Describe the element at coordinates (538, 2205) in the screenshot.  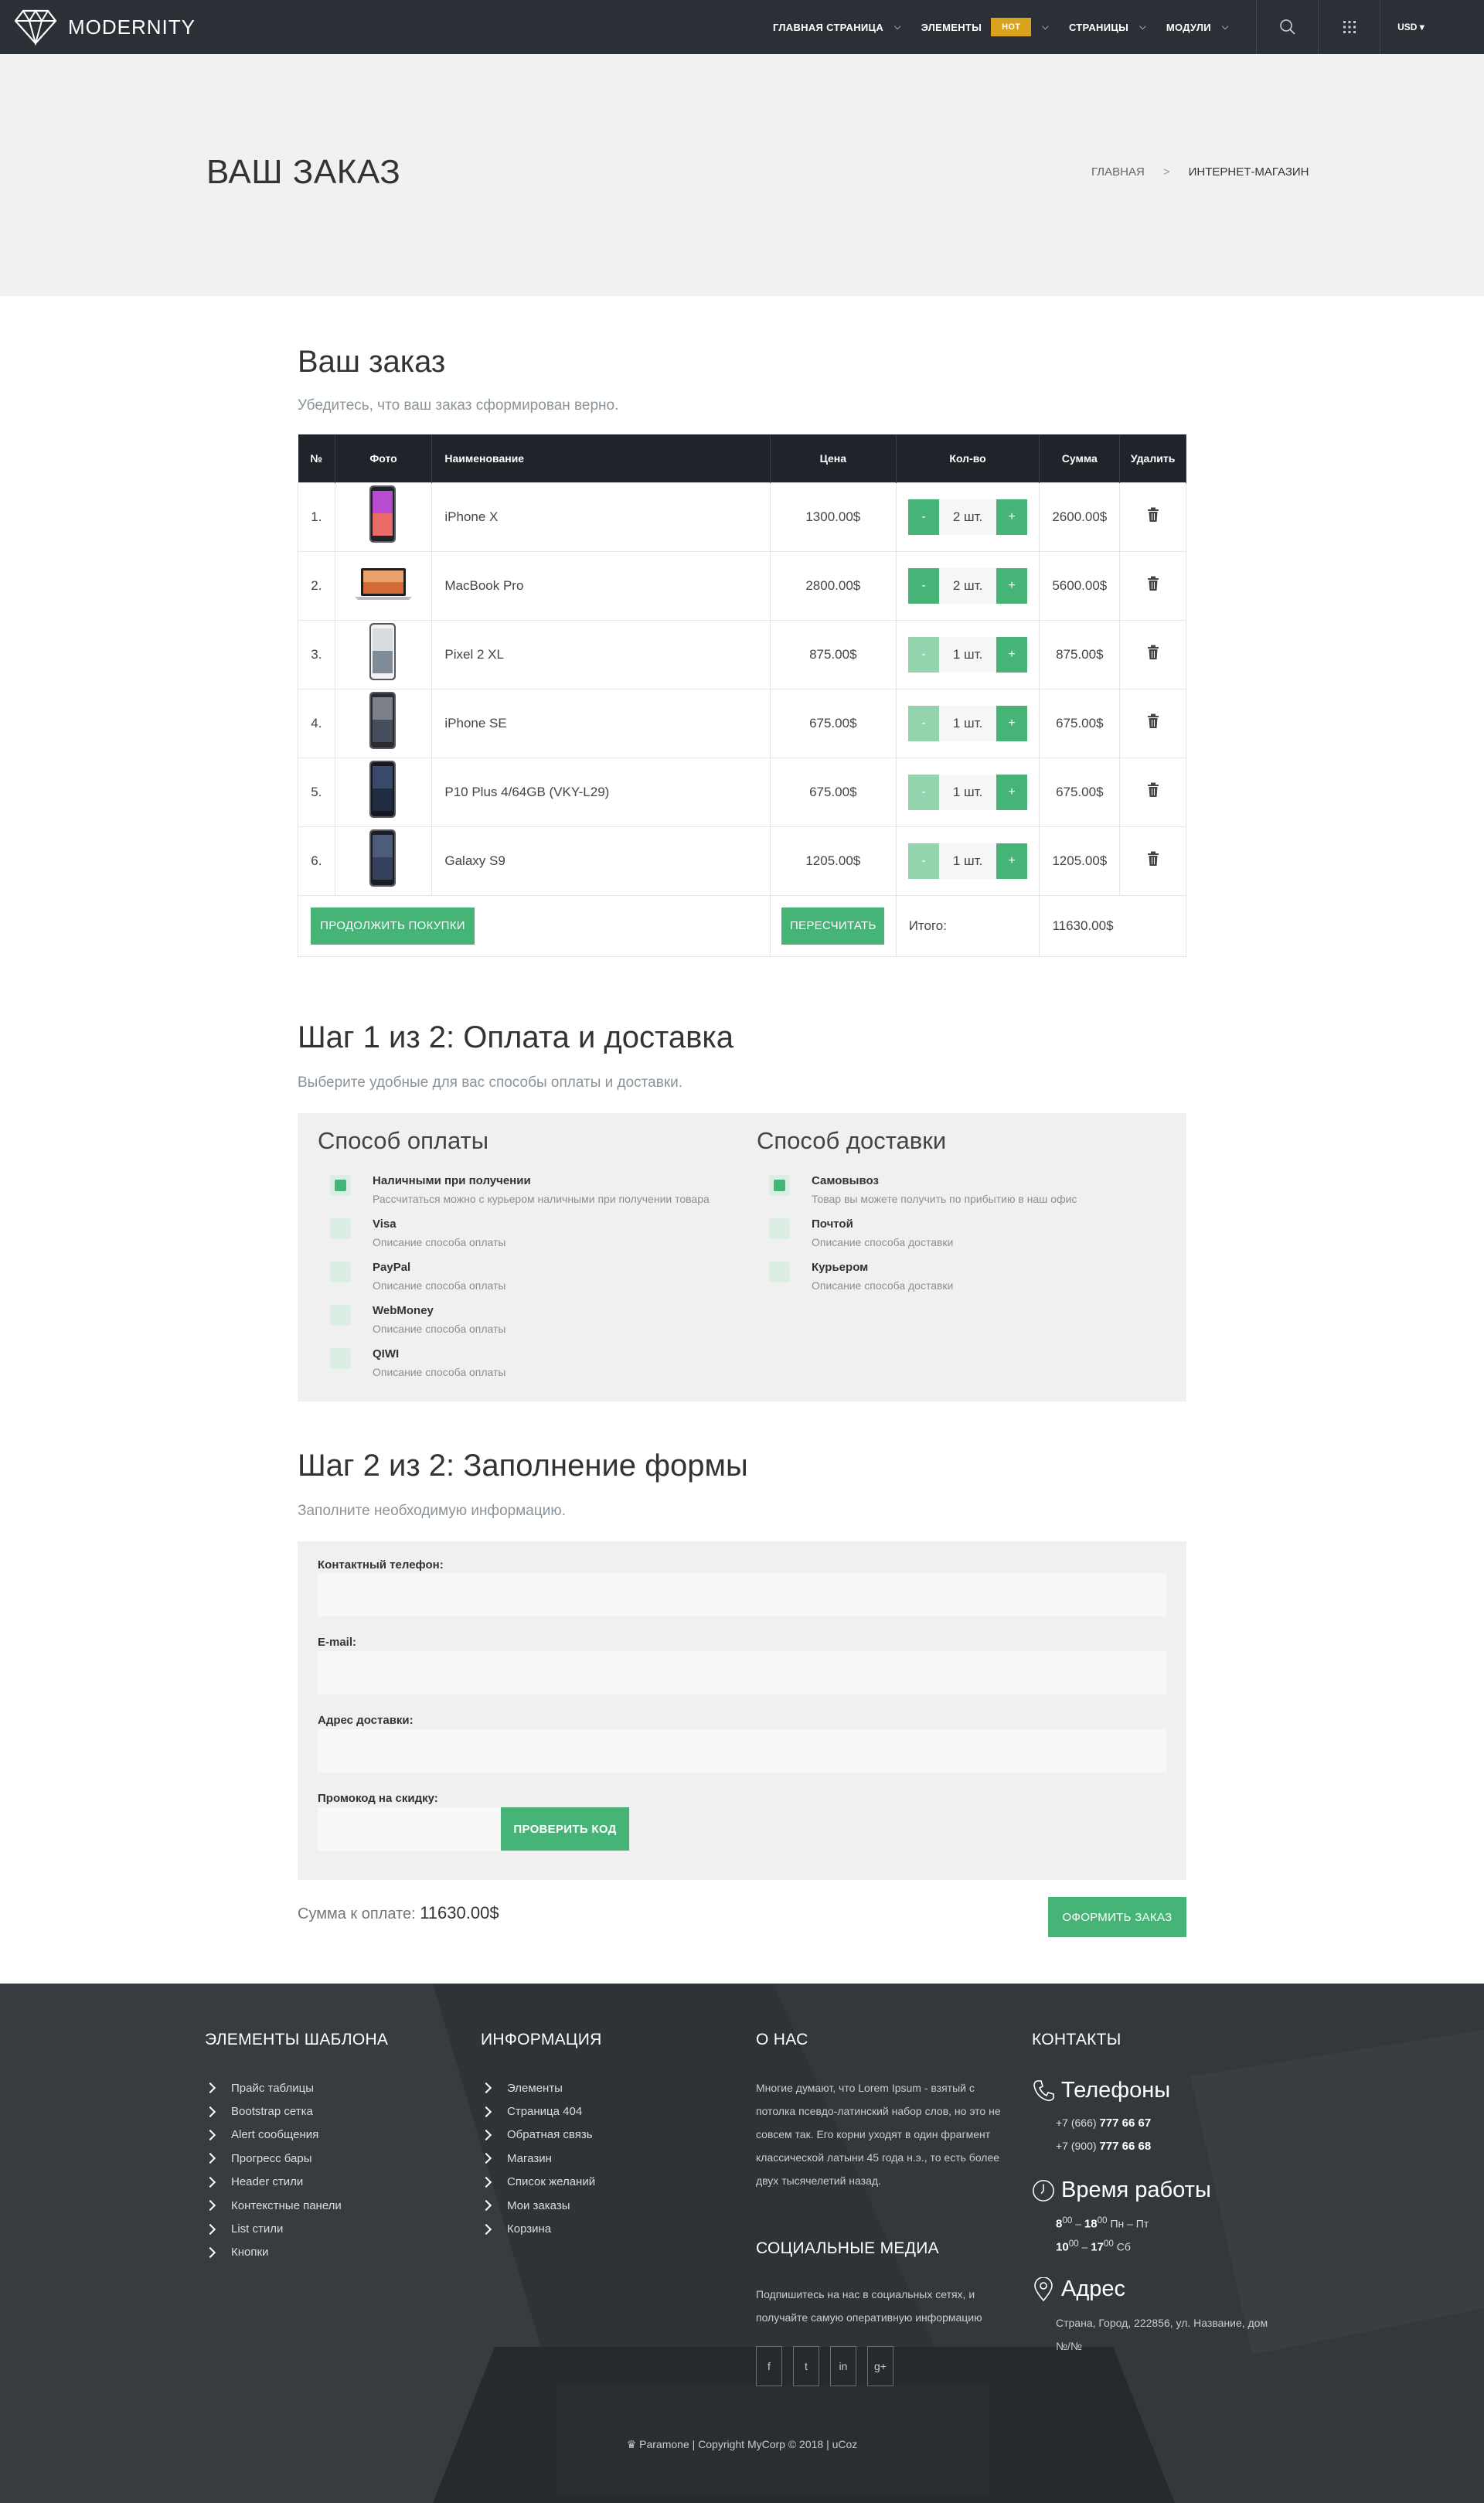
I see `footer-link: Мои заказы` at that location.